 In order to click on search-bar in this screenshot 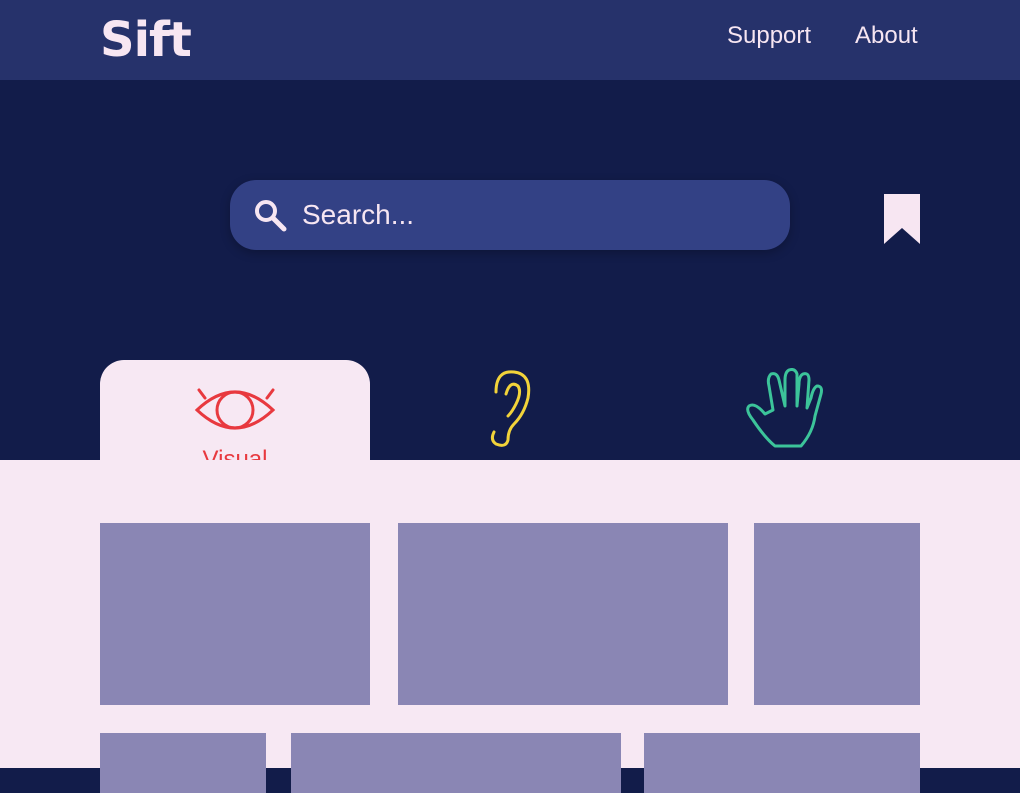, I will do `click(510, 215)`.